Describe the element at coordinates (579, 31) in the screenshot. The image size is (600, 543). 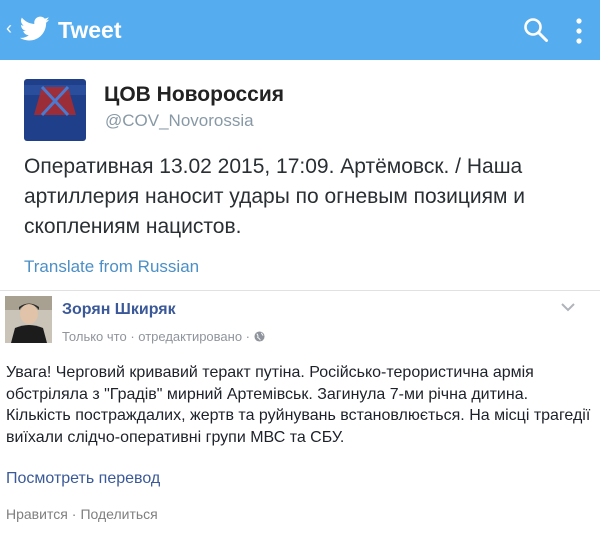
I see `more-vertical-icon` at that location.